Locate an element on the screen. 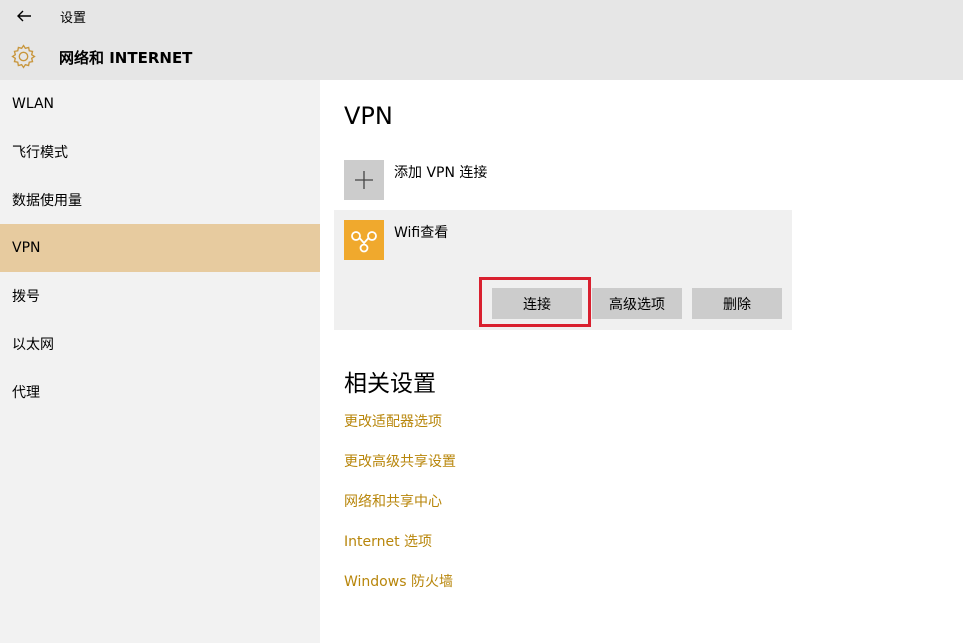 The image size is (963, 643). vpn-link-icon is located at coordinates (364, 240).